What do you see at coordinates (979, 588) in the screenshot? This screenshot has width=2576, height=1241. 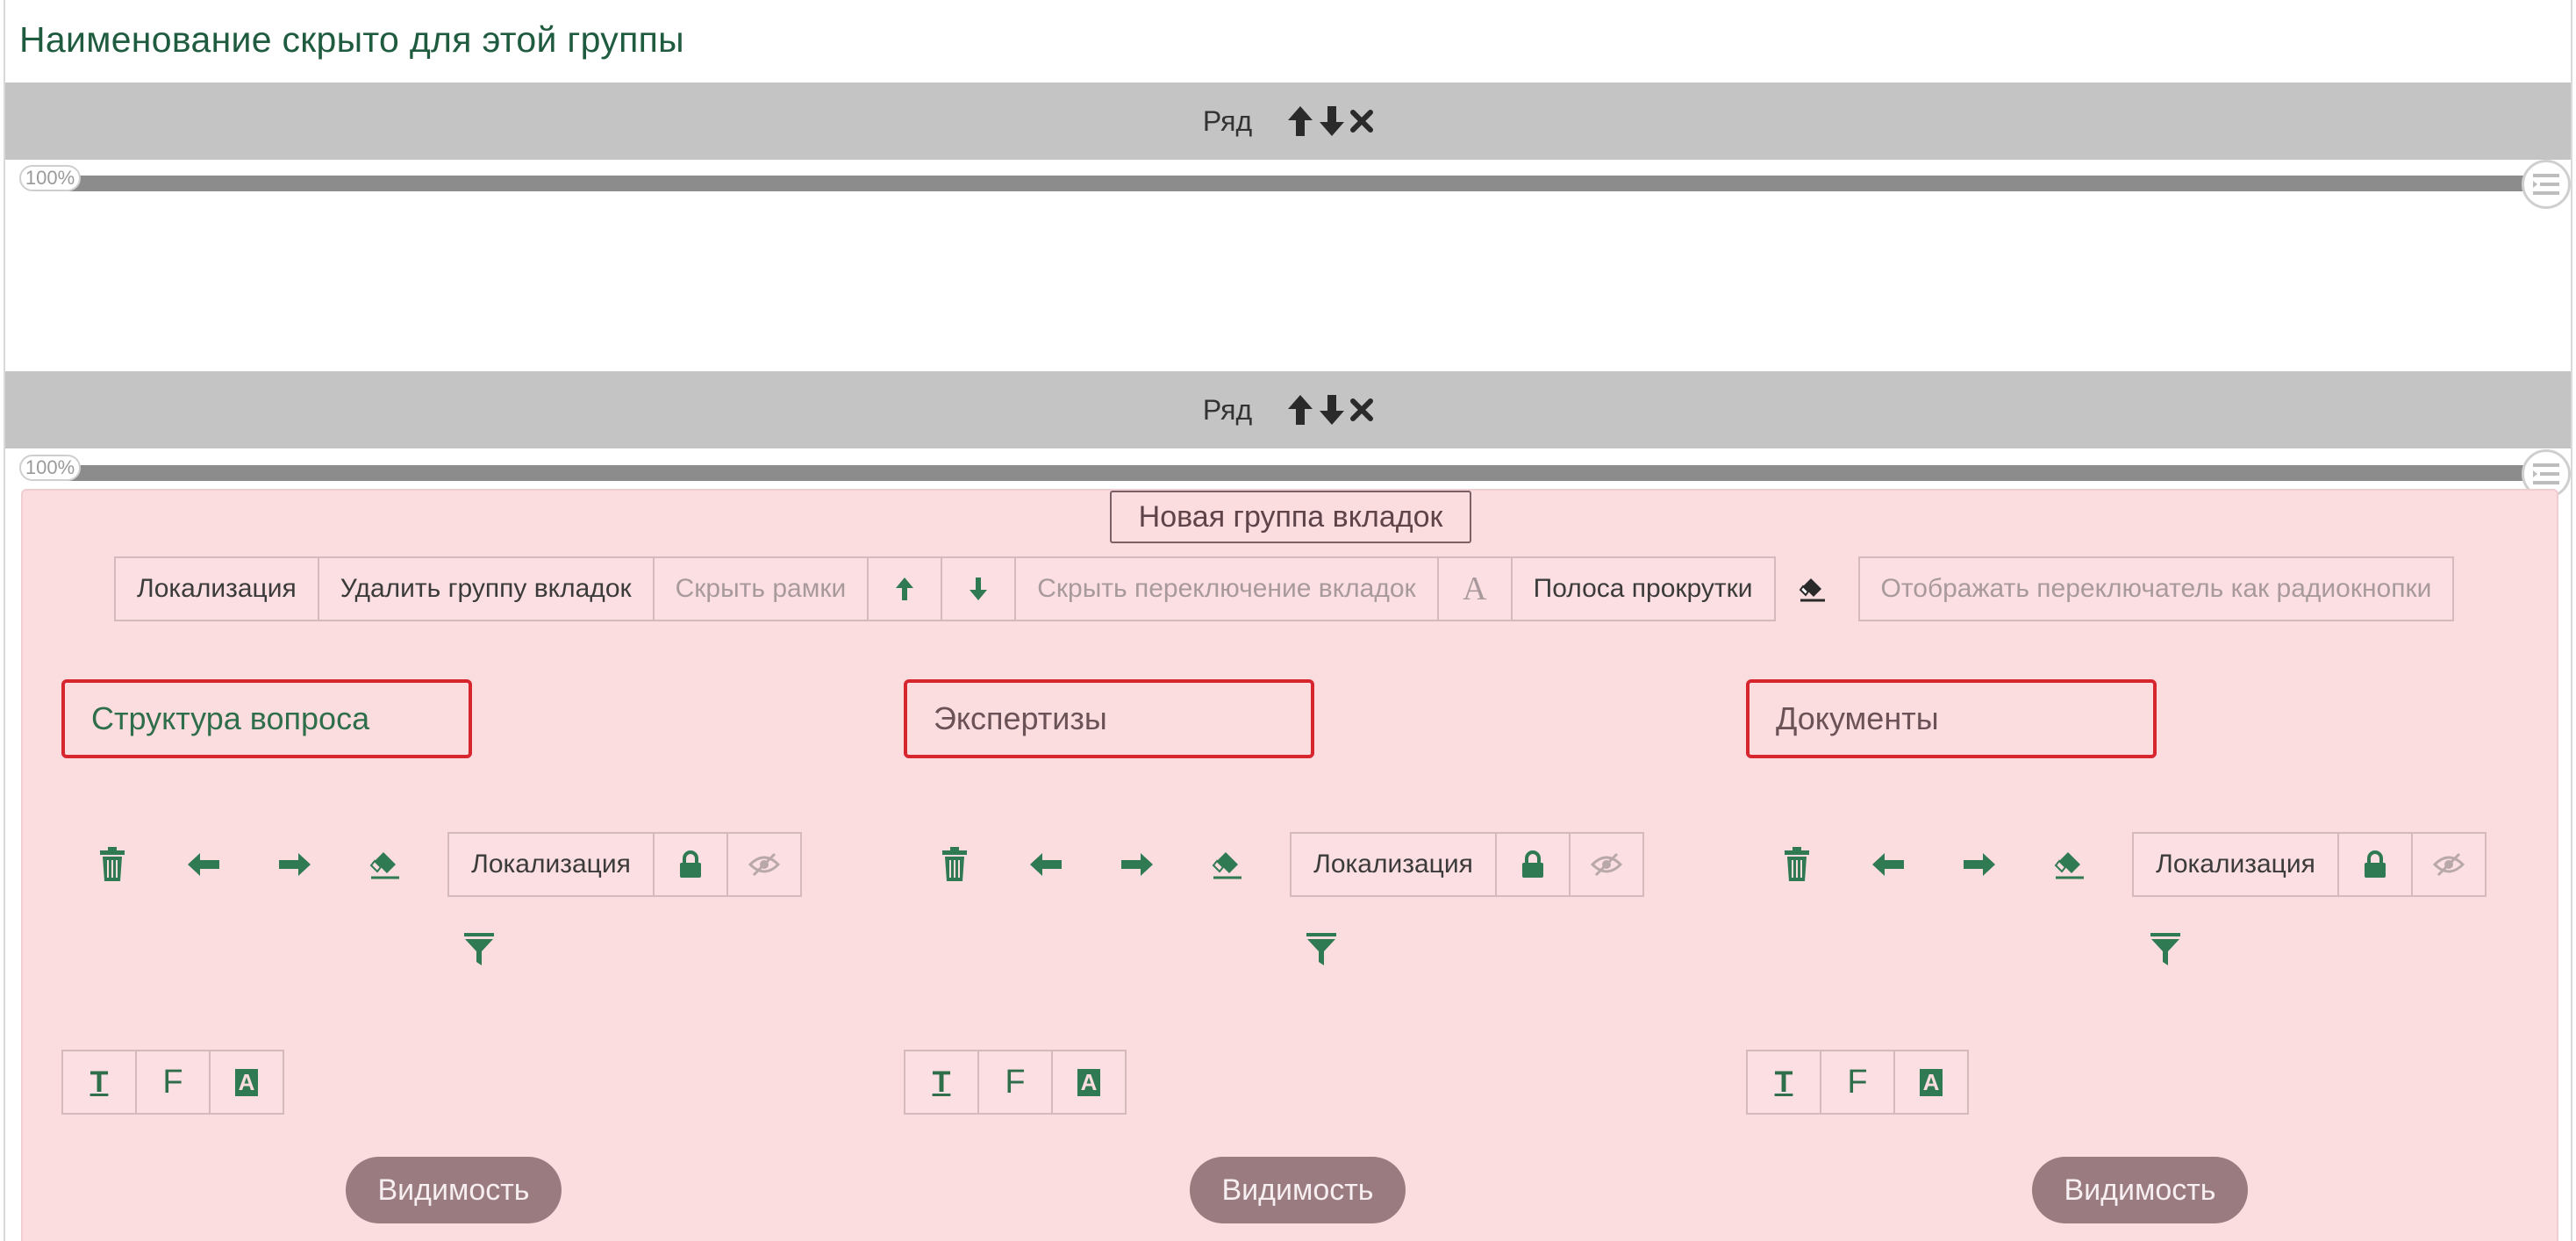 I see `move-group-down-button` at bounding box center [979, 588].